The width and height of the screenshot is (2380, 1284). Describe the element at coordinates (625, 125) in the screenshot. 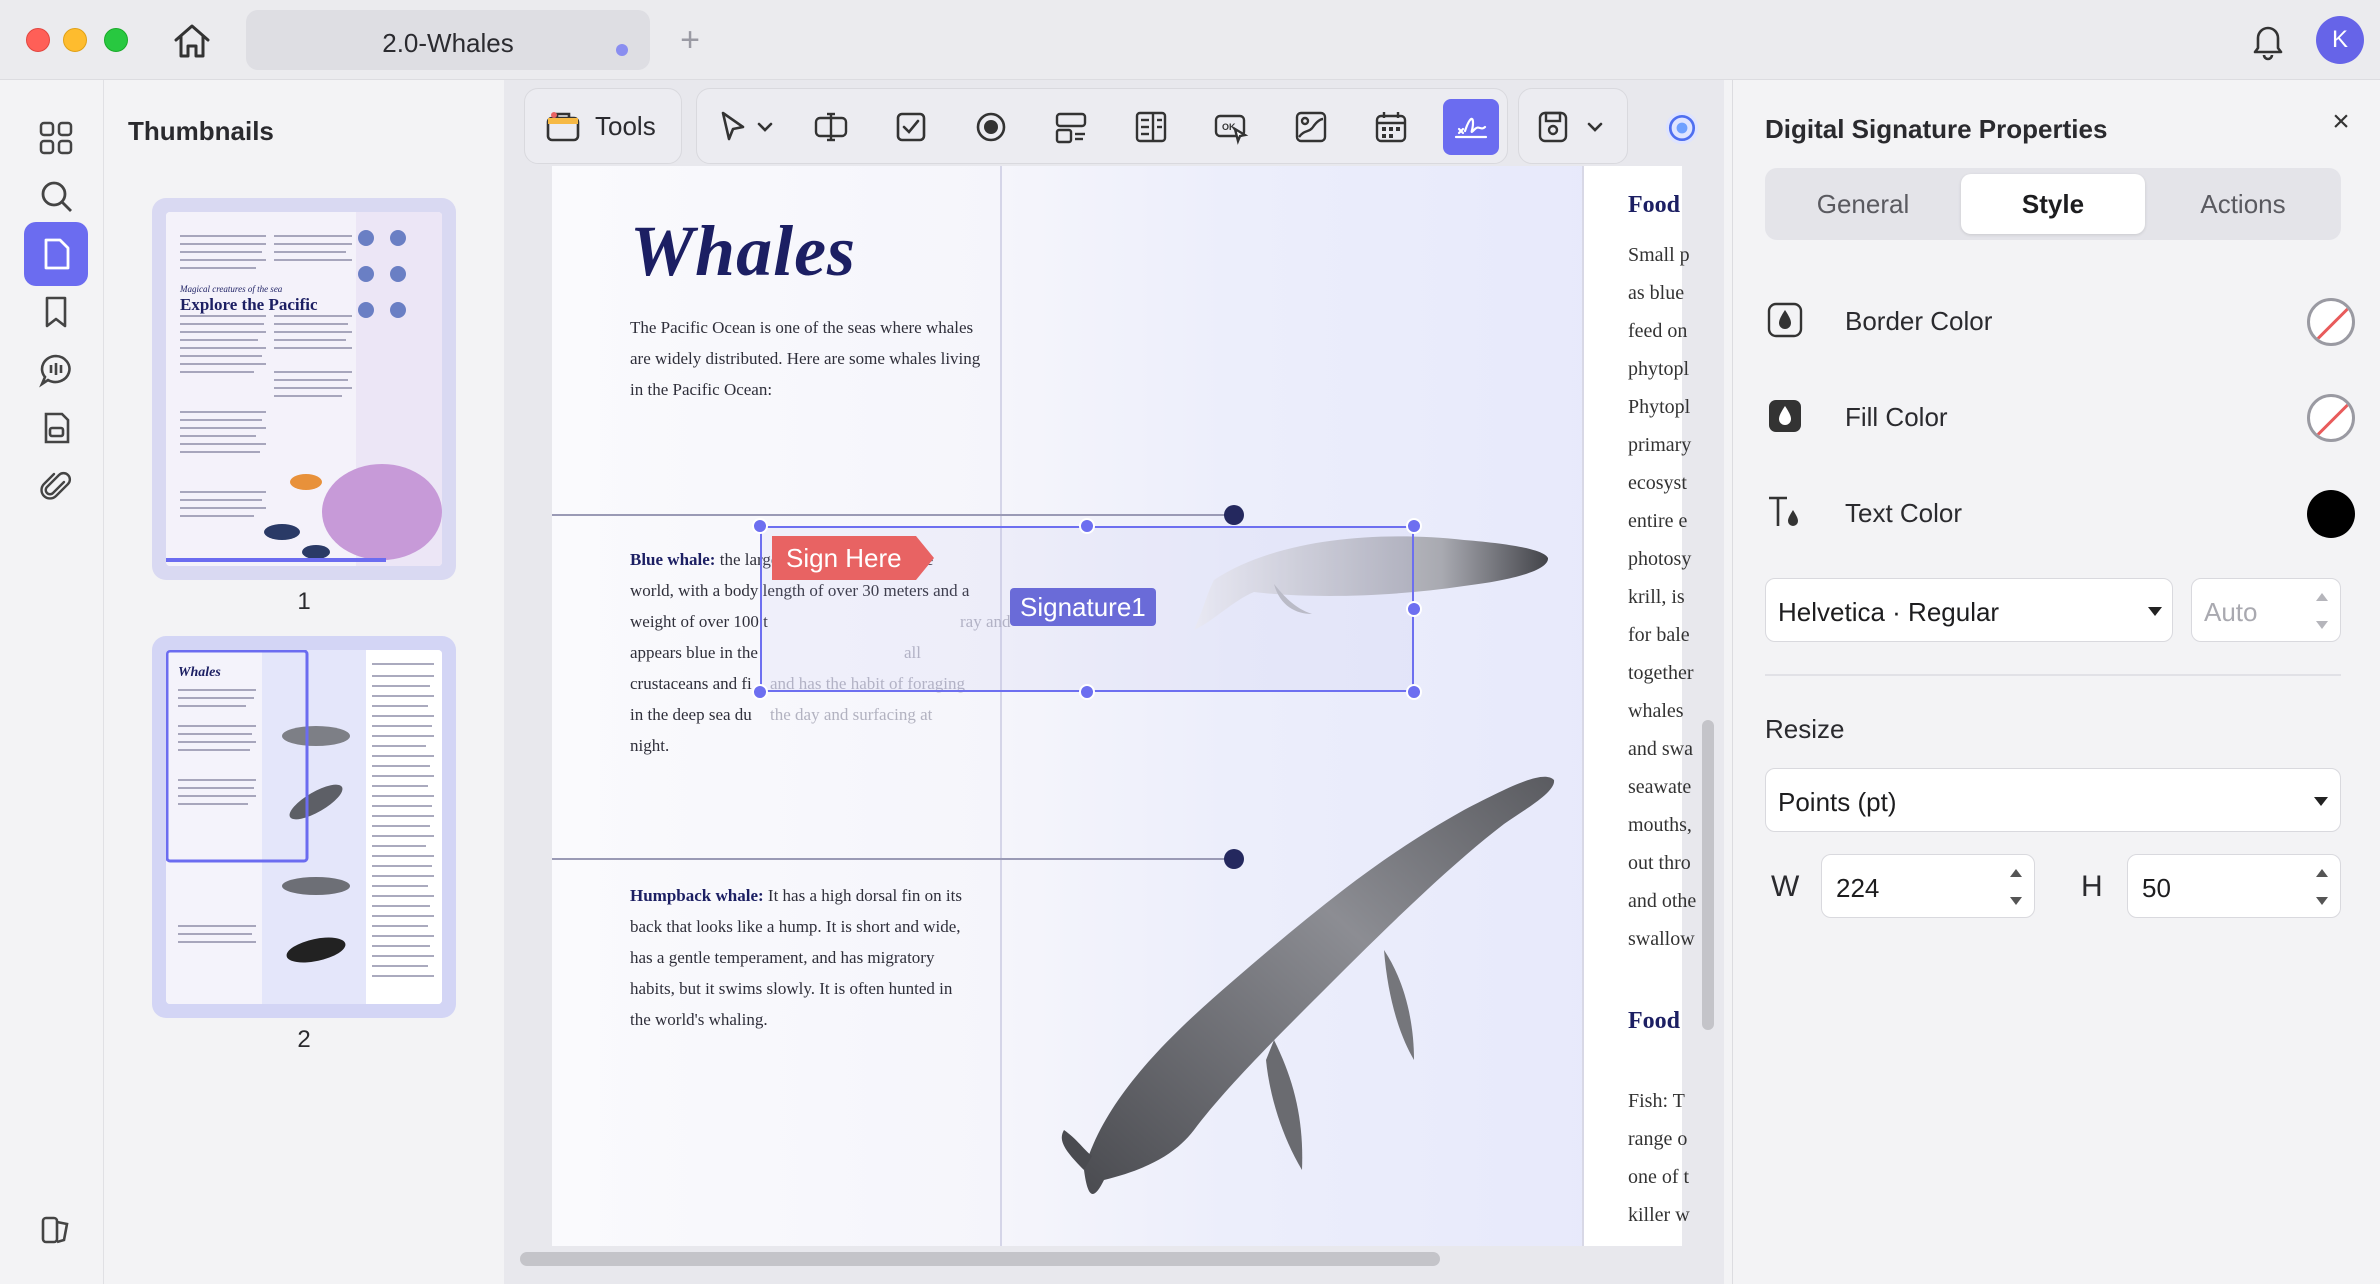

I see `tools-label: Tools` at that location.